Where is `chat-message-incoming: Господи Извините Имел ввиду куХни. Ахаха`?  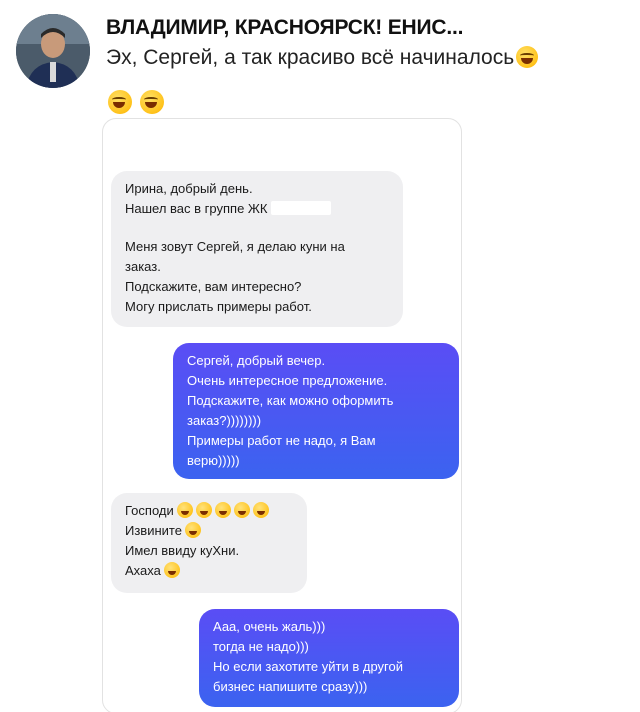 chat-message-incoming: Господи Извините Имел ввиду куХни. Ахаха is located at coordinates (209, 543).